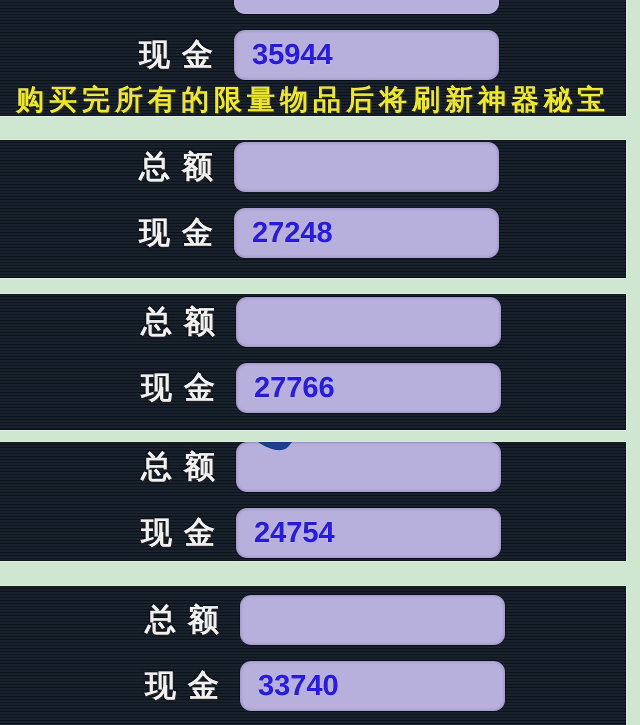  I want to click on input-field: 24754, so click(368, 533).